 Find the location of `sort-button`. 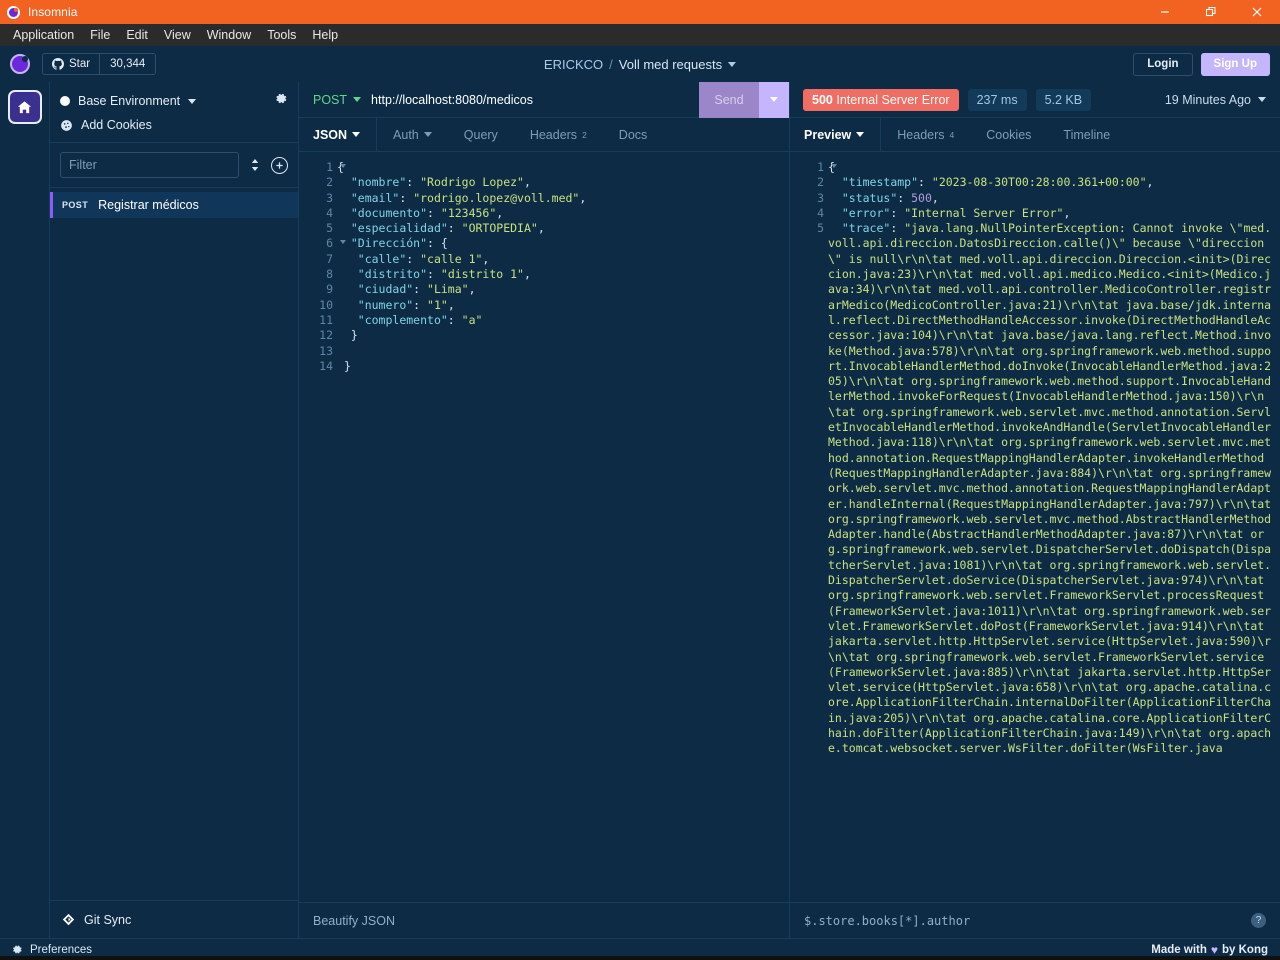

sort-button is located at coordinates (255, 165).